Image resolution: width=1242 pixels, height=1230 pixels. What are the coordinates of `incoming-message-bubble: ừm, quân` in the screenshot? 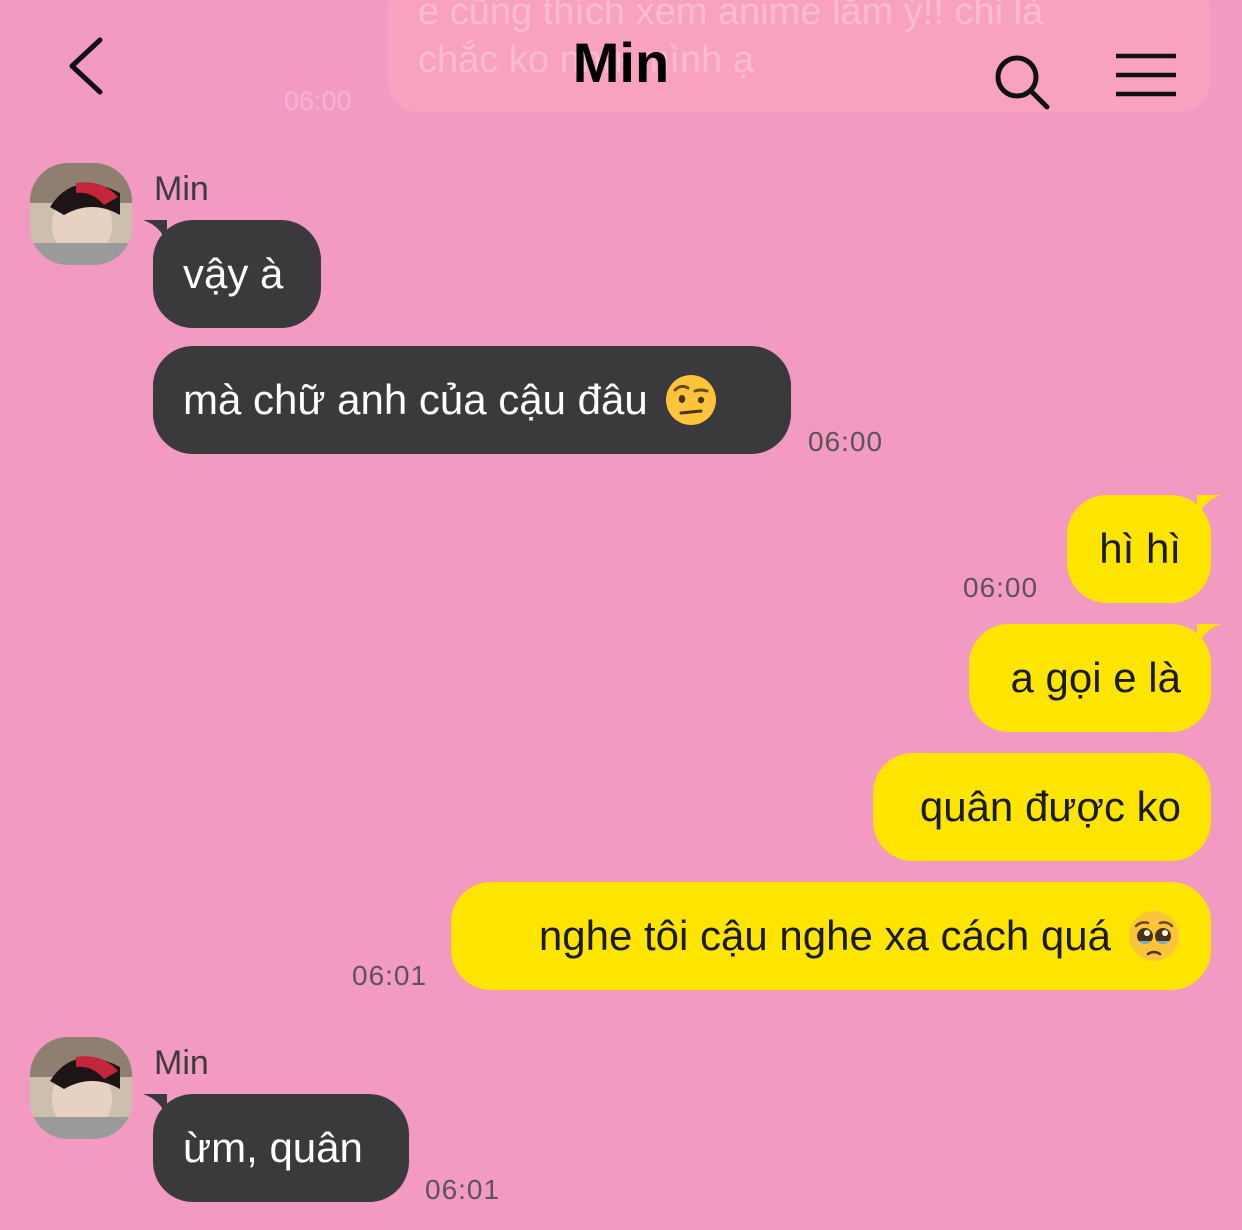 It's located at (276, 1148).